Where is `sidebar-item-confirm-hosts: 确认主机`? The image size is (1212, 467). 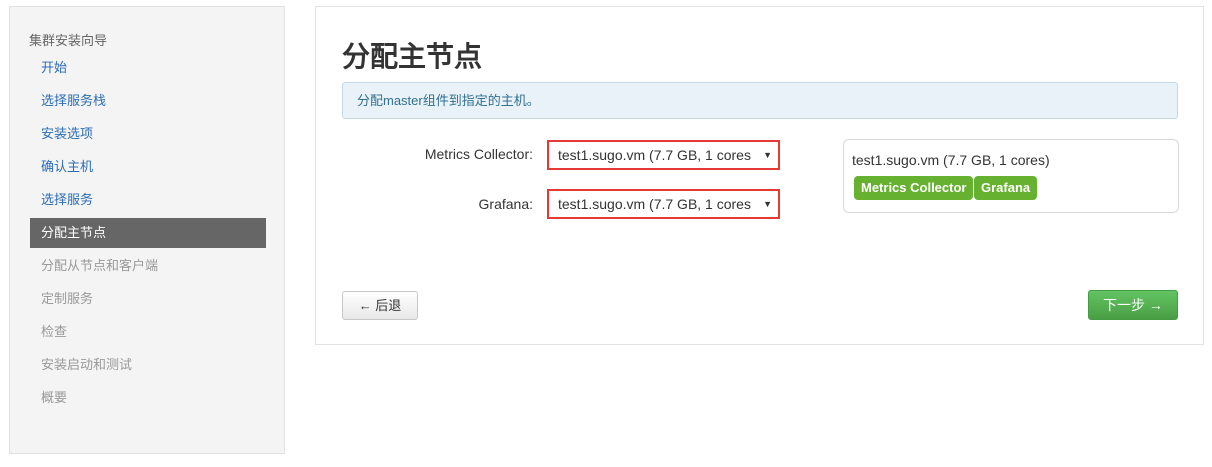 sidebar-item-confirm-hosts: 确认主机 is located at coordinates (148, 167).